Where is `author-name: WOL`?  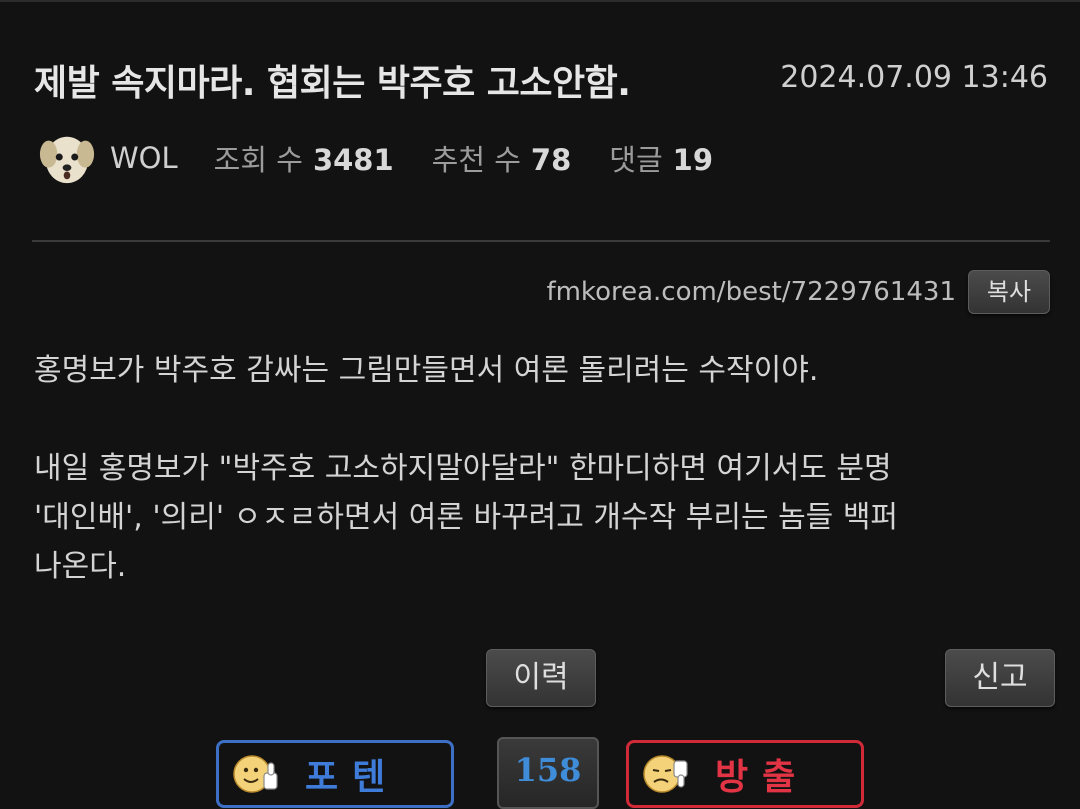
author-name: WOL is located at coordinates (144, 158).